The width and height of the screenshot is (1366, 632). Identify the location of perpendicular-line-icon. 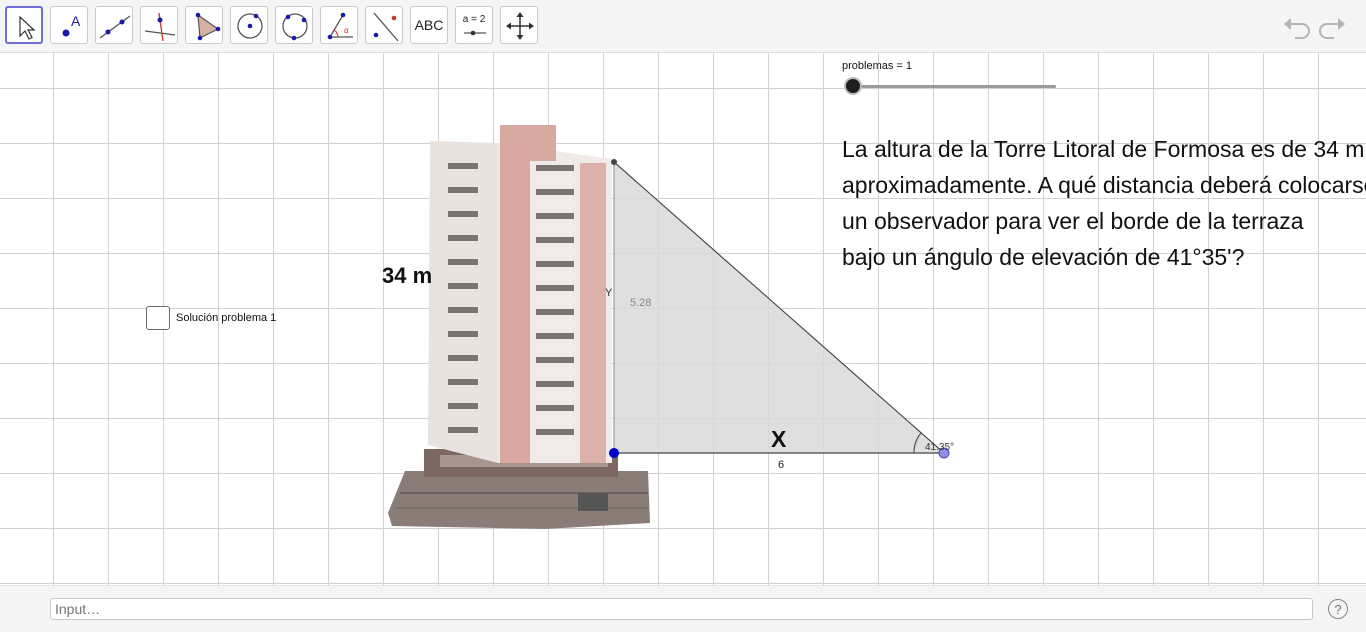
(160, 27).